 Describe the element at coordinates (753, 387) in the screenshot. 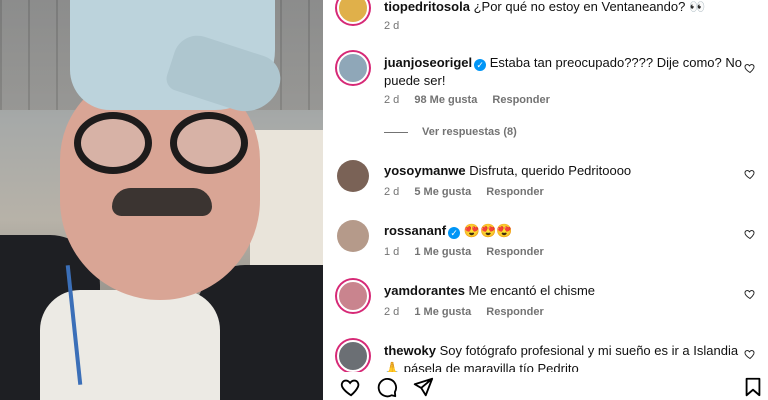

I see `bookmark-icon` at that location.